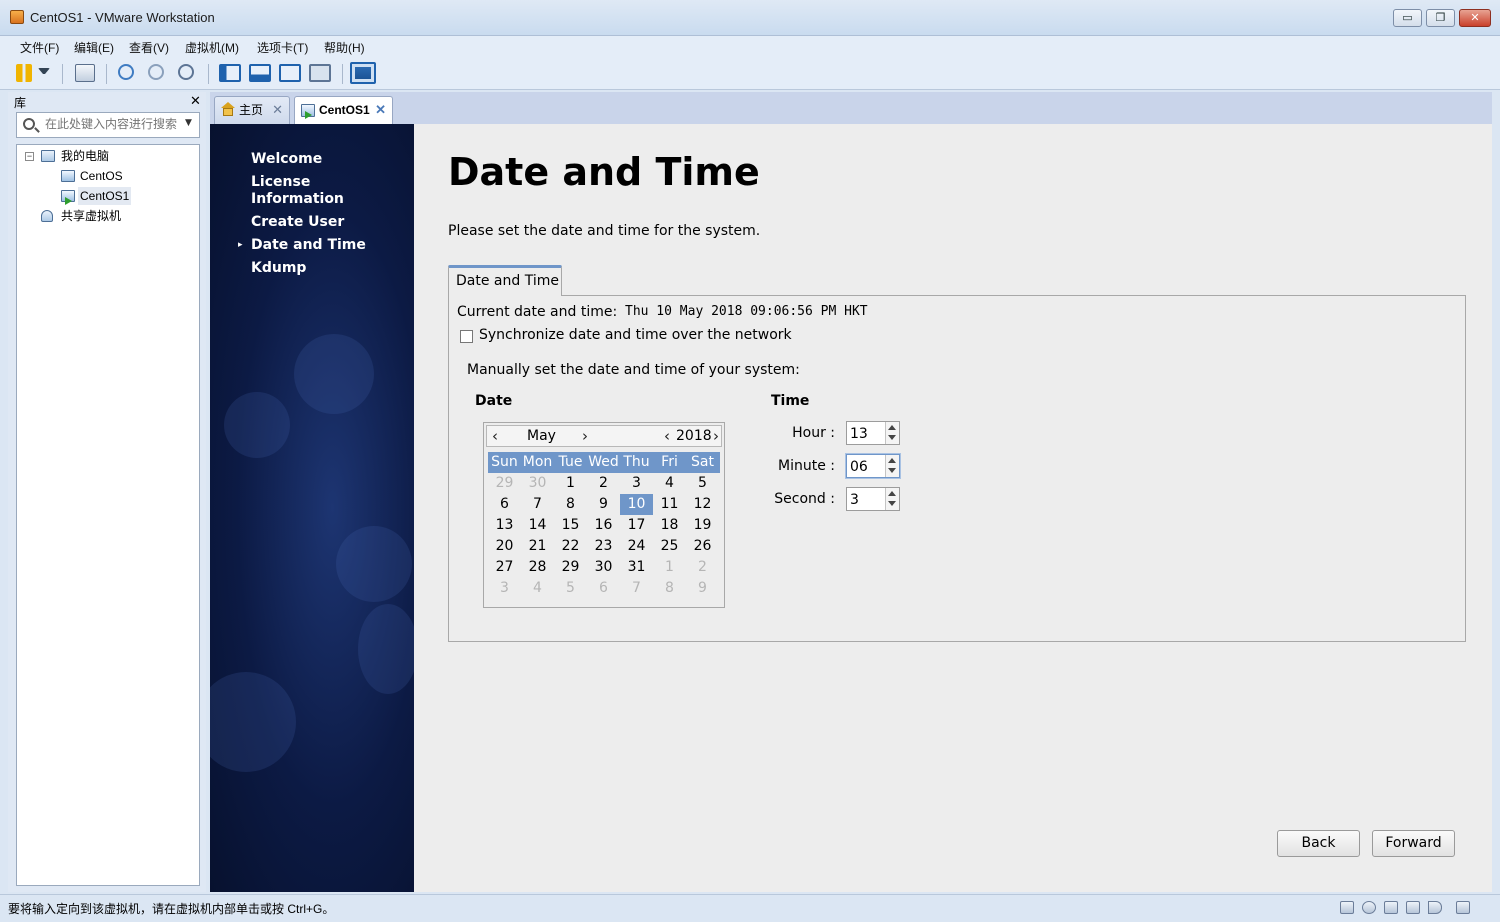  I want to click on show-library-icon, so click(230, 73).